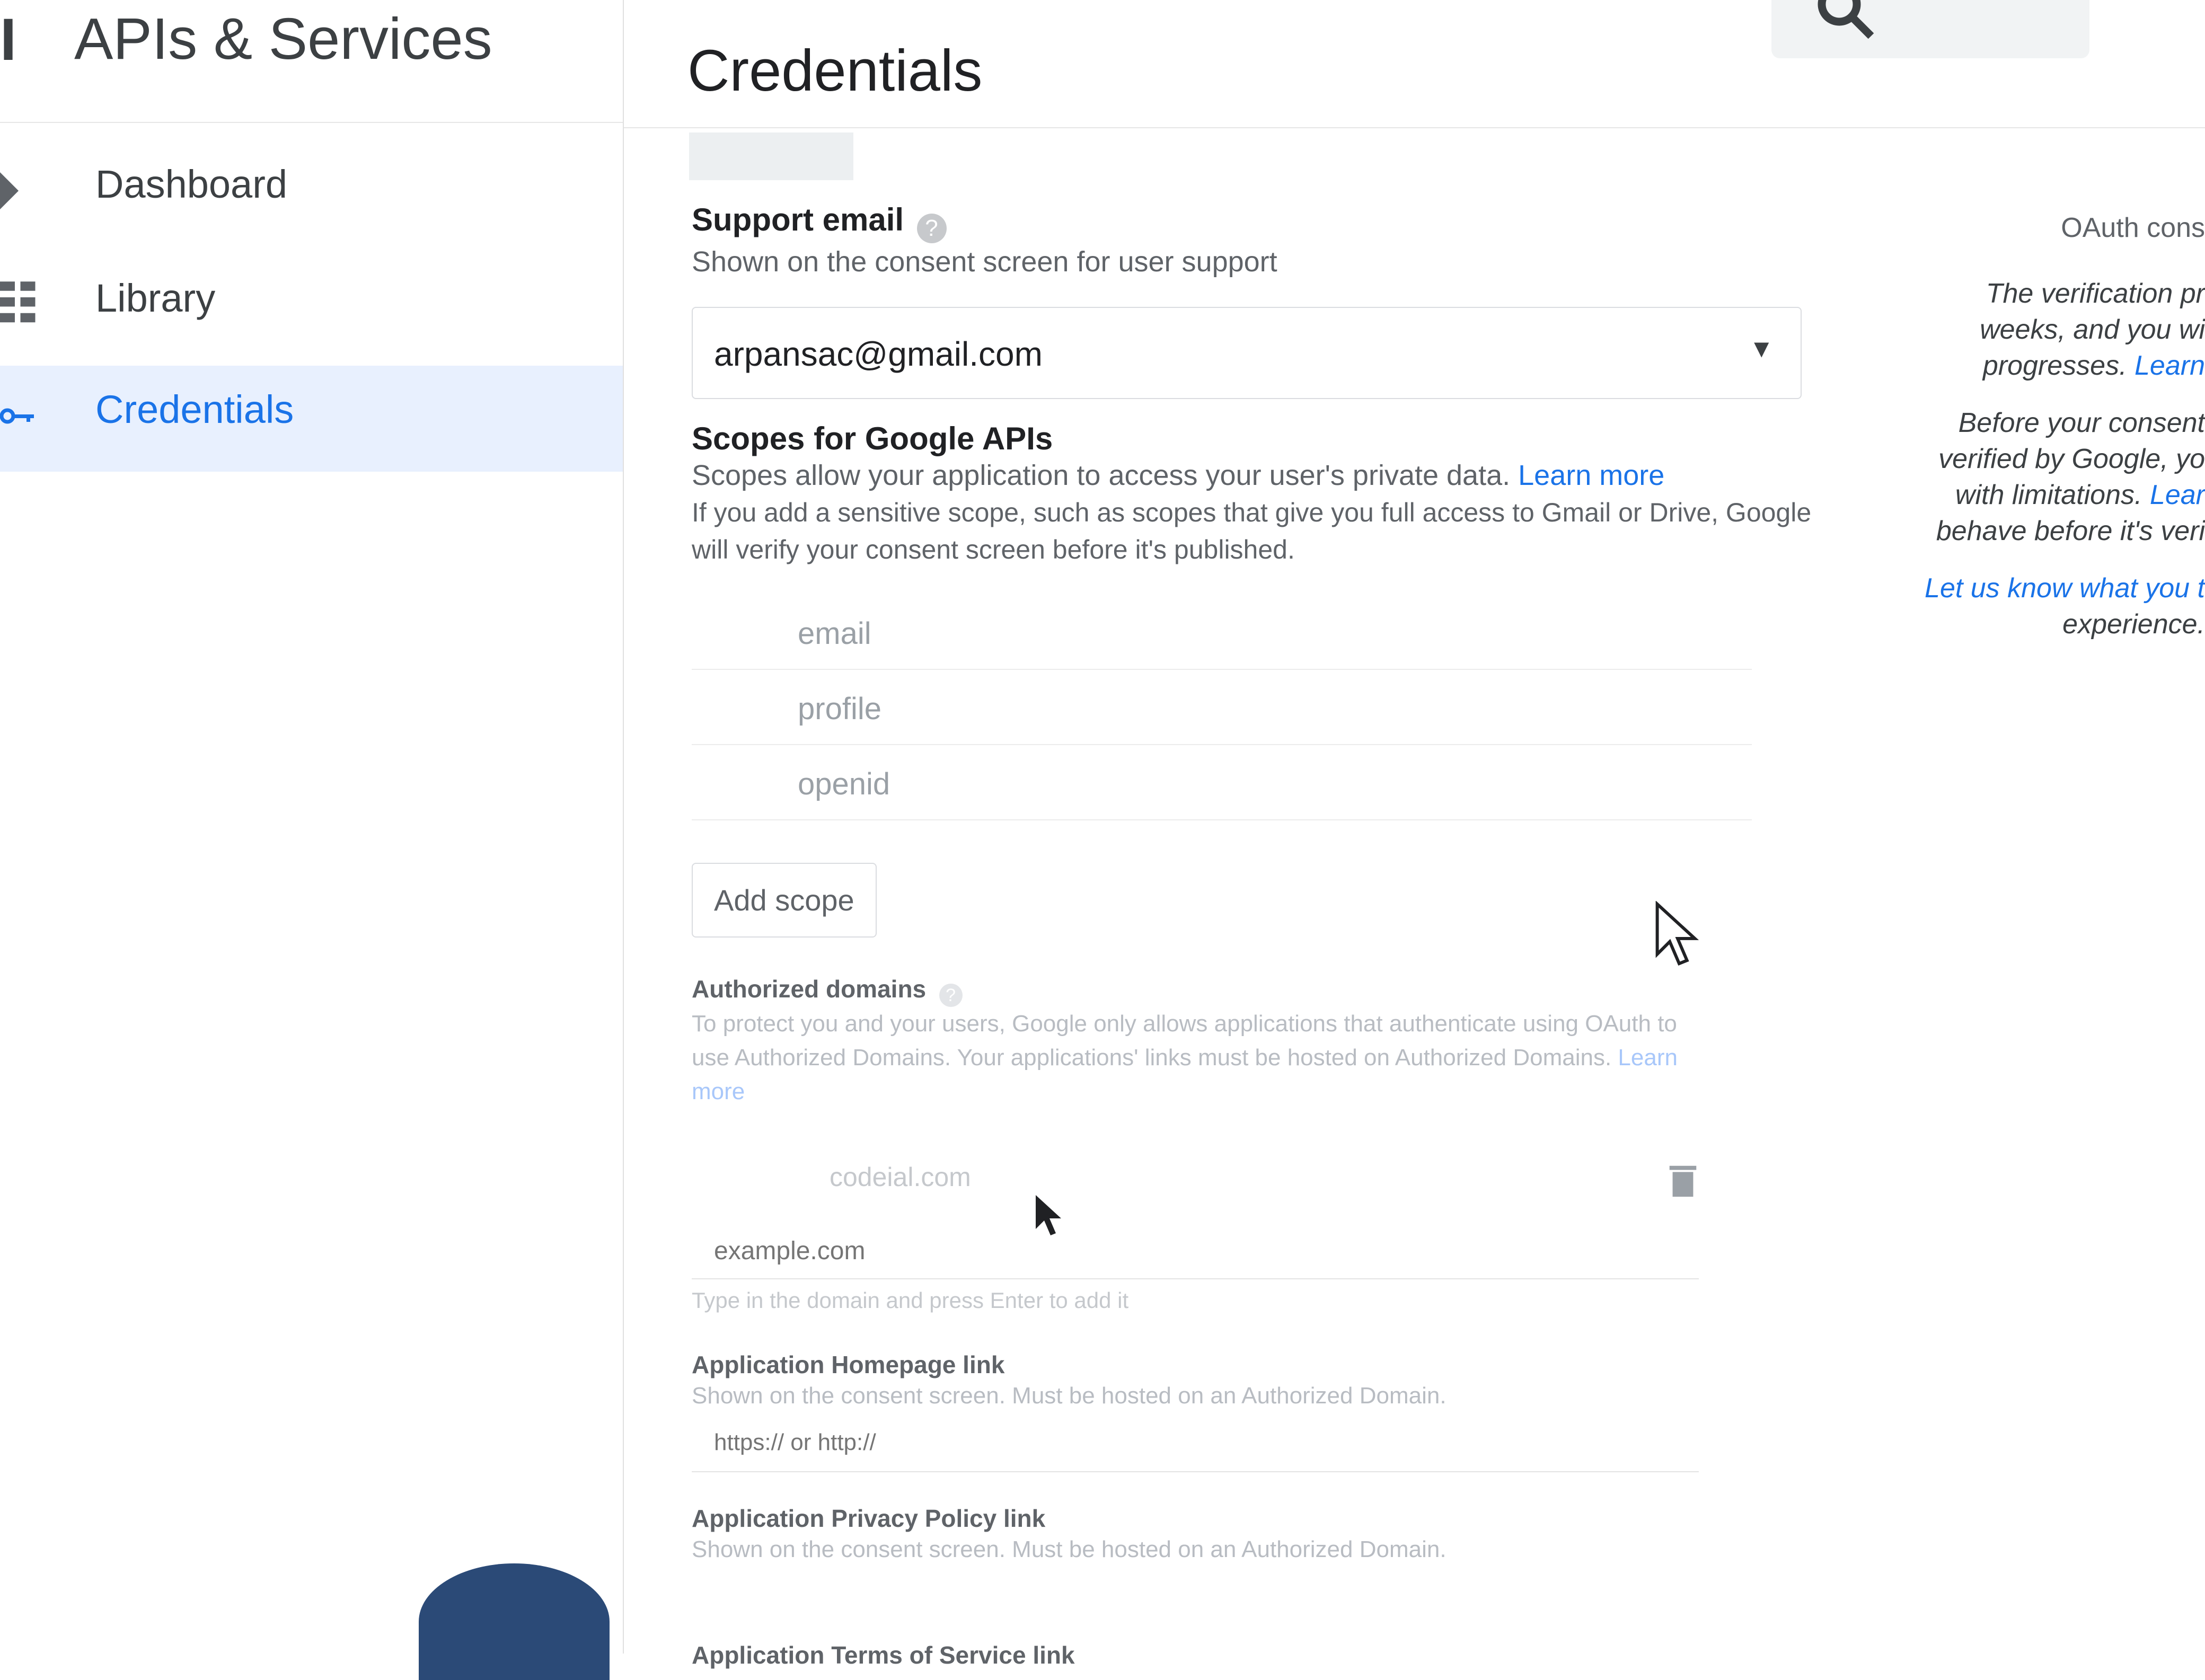  Describe the element at coordinates (17, 416) in the screenshot. I see `key-icon` at that location.